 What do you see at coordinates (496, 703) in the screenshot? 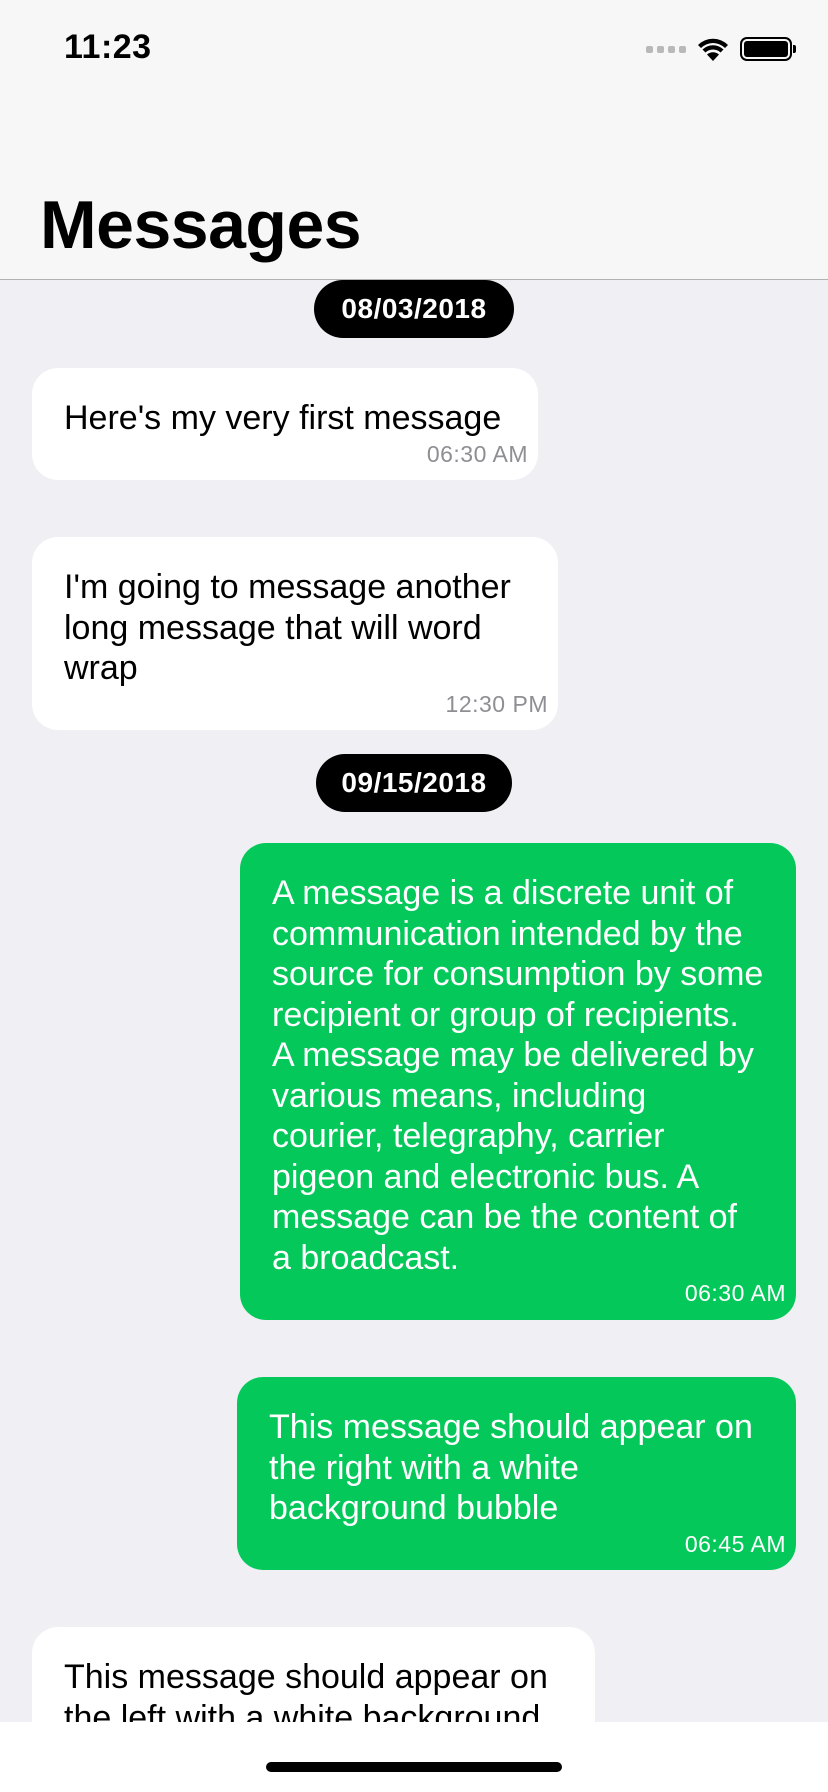
I see `message-time: 12:30 PM` at bounding box center [496, 703].